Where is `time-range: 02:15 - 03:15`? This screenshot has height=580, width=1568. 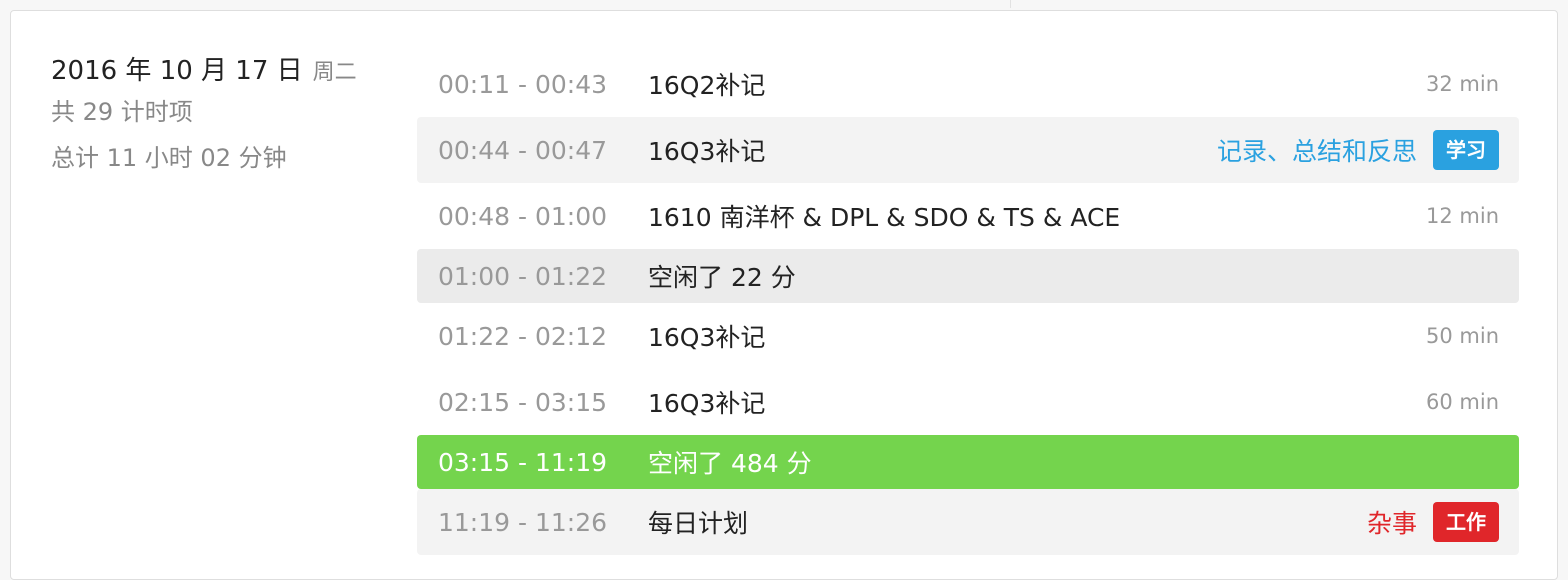
time-range: 02:15 - 03:15 is located at coordinates (523, 402).